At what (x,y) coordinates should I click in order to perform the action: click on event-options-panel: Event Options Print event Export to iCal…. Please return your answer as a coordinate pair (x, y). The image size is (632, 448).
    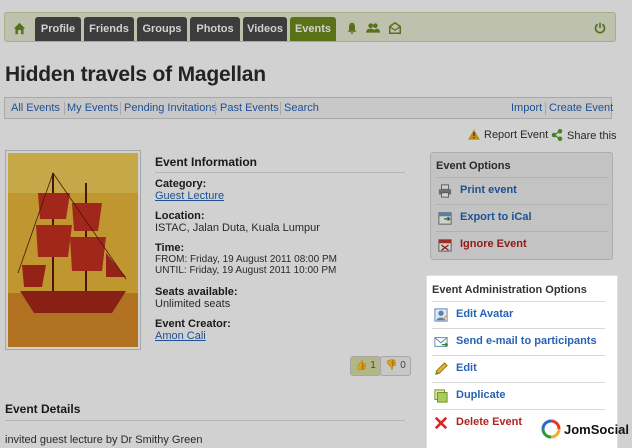
    Looking at the image, I should click on (521, 206).